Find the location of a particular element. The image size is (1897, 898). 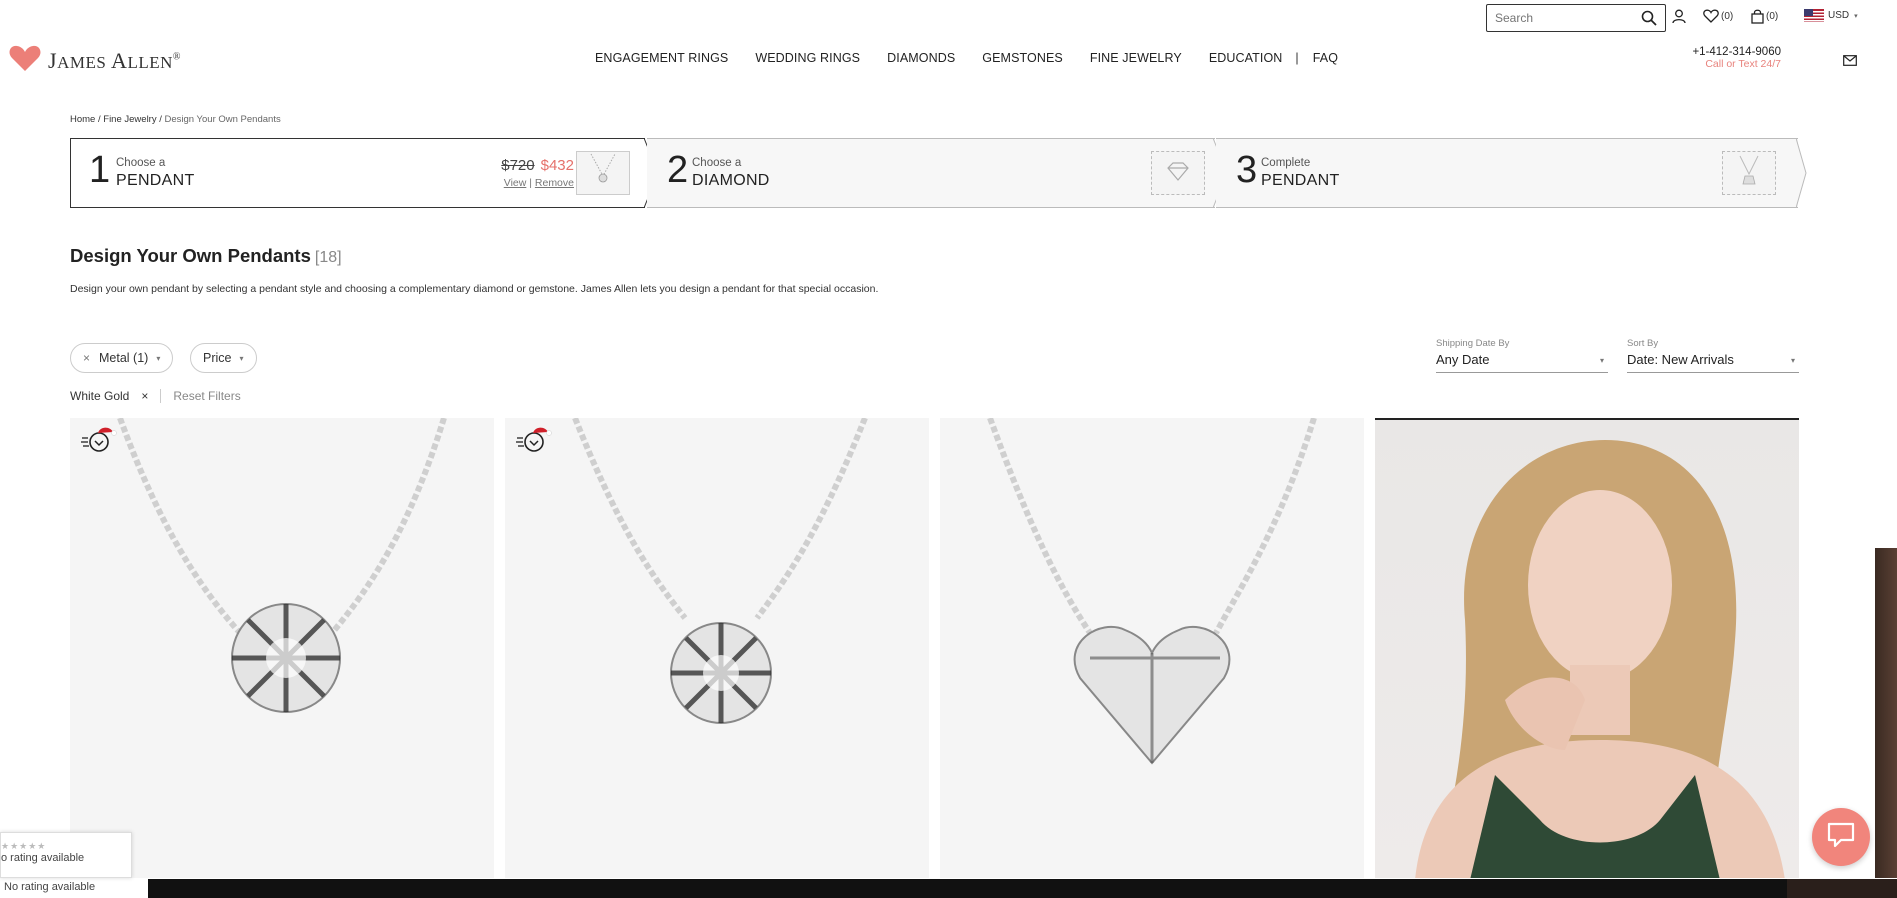

shipping-date-dropdown: Shipping Date By Any Date ▾ is located at coordinates (1522, 355).